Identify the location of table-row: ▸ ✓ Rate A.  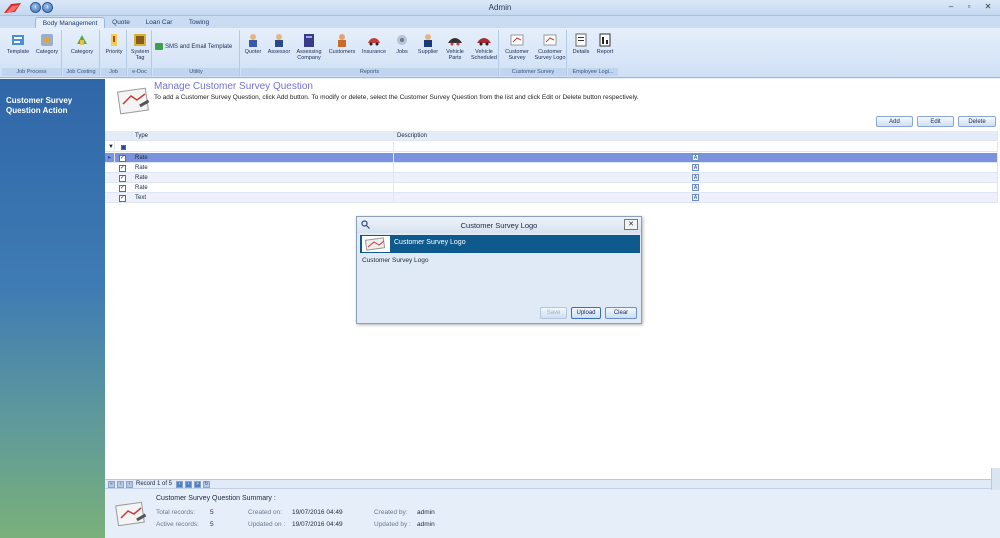
(551, 158).